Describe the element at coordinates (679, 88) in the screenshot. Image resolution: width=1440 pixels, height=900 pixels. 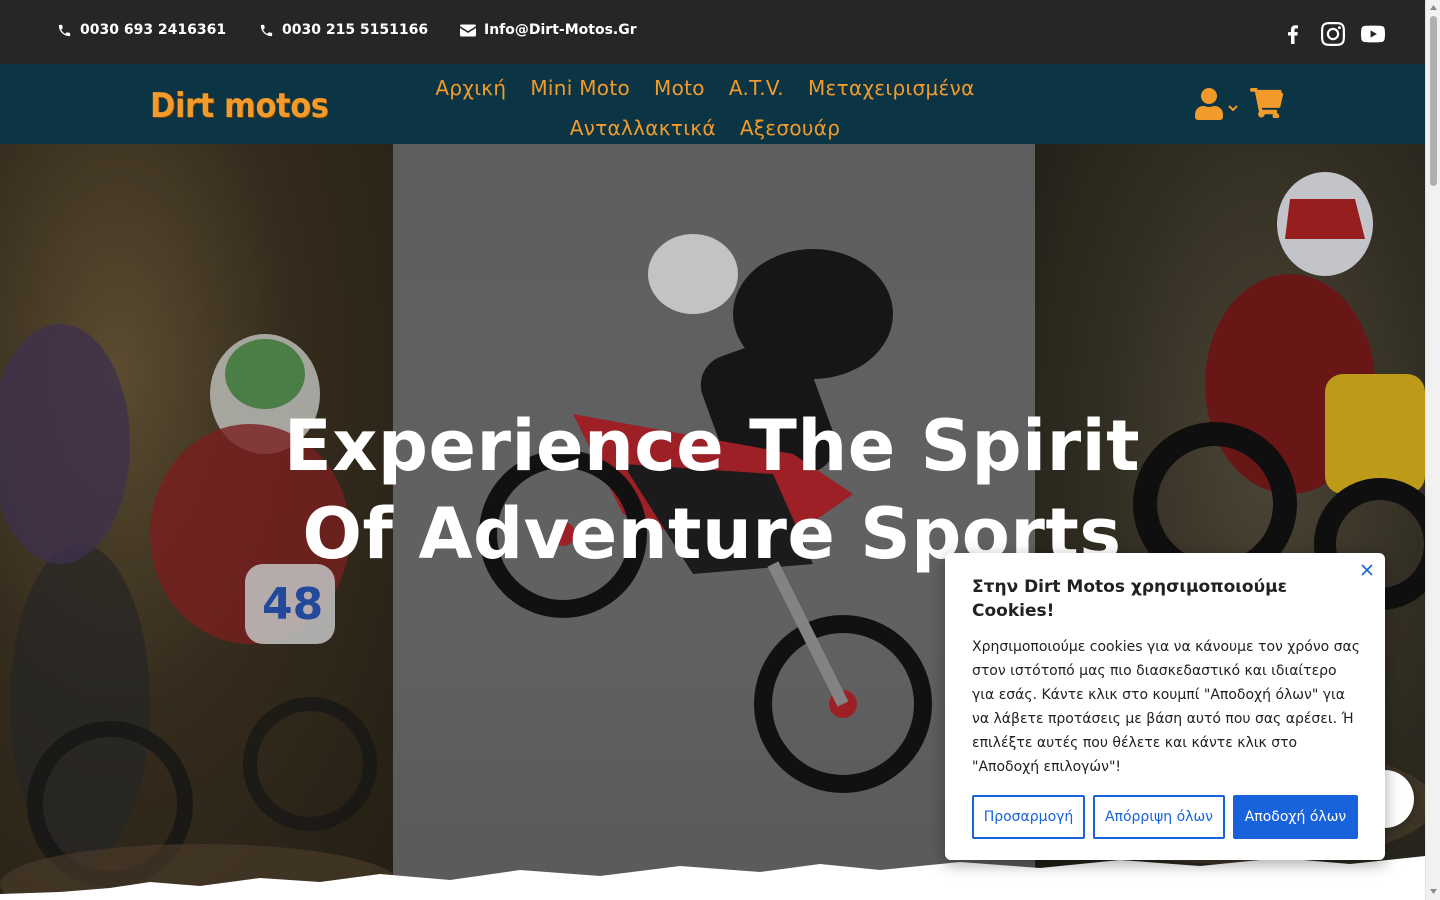
I see `menu-item-moto: Moto` at that location.